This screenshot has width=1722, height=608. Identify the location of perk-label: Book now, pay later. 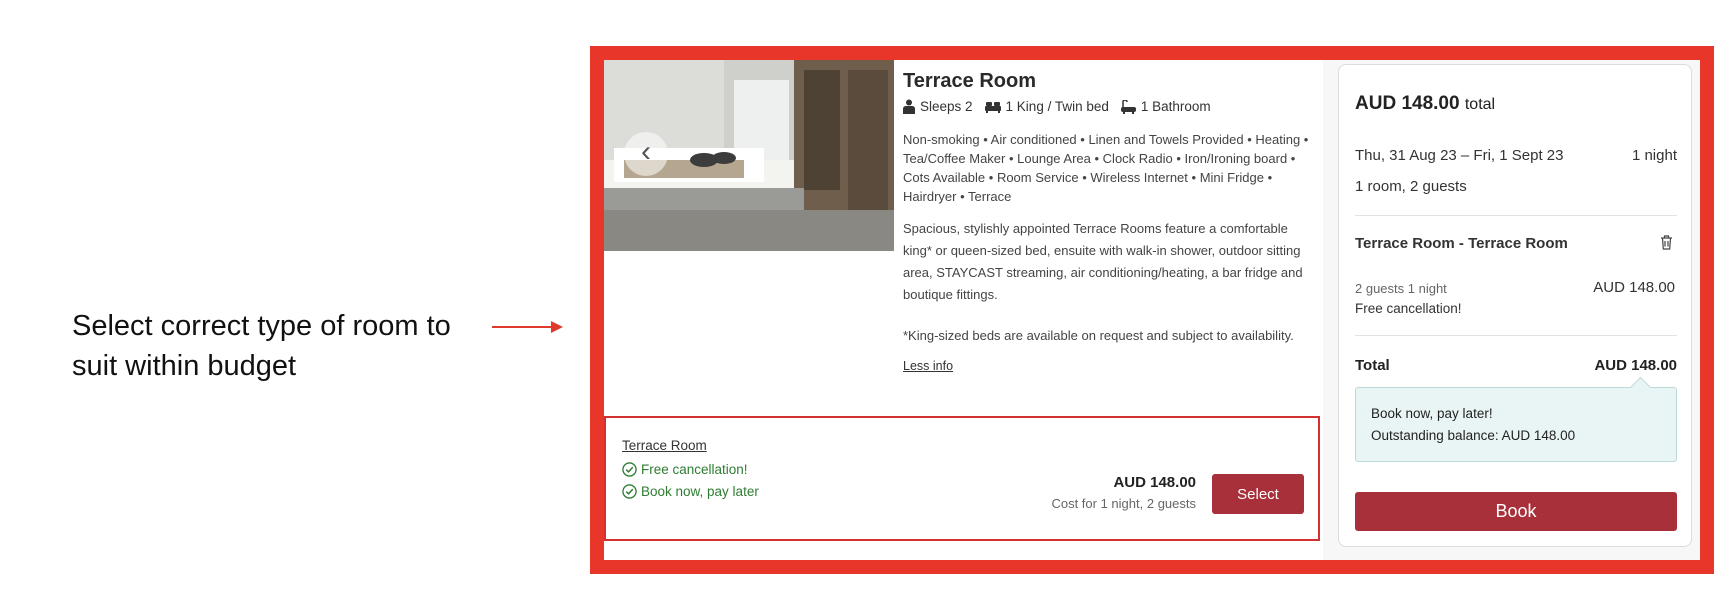
(700, 491).